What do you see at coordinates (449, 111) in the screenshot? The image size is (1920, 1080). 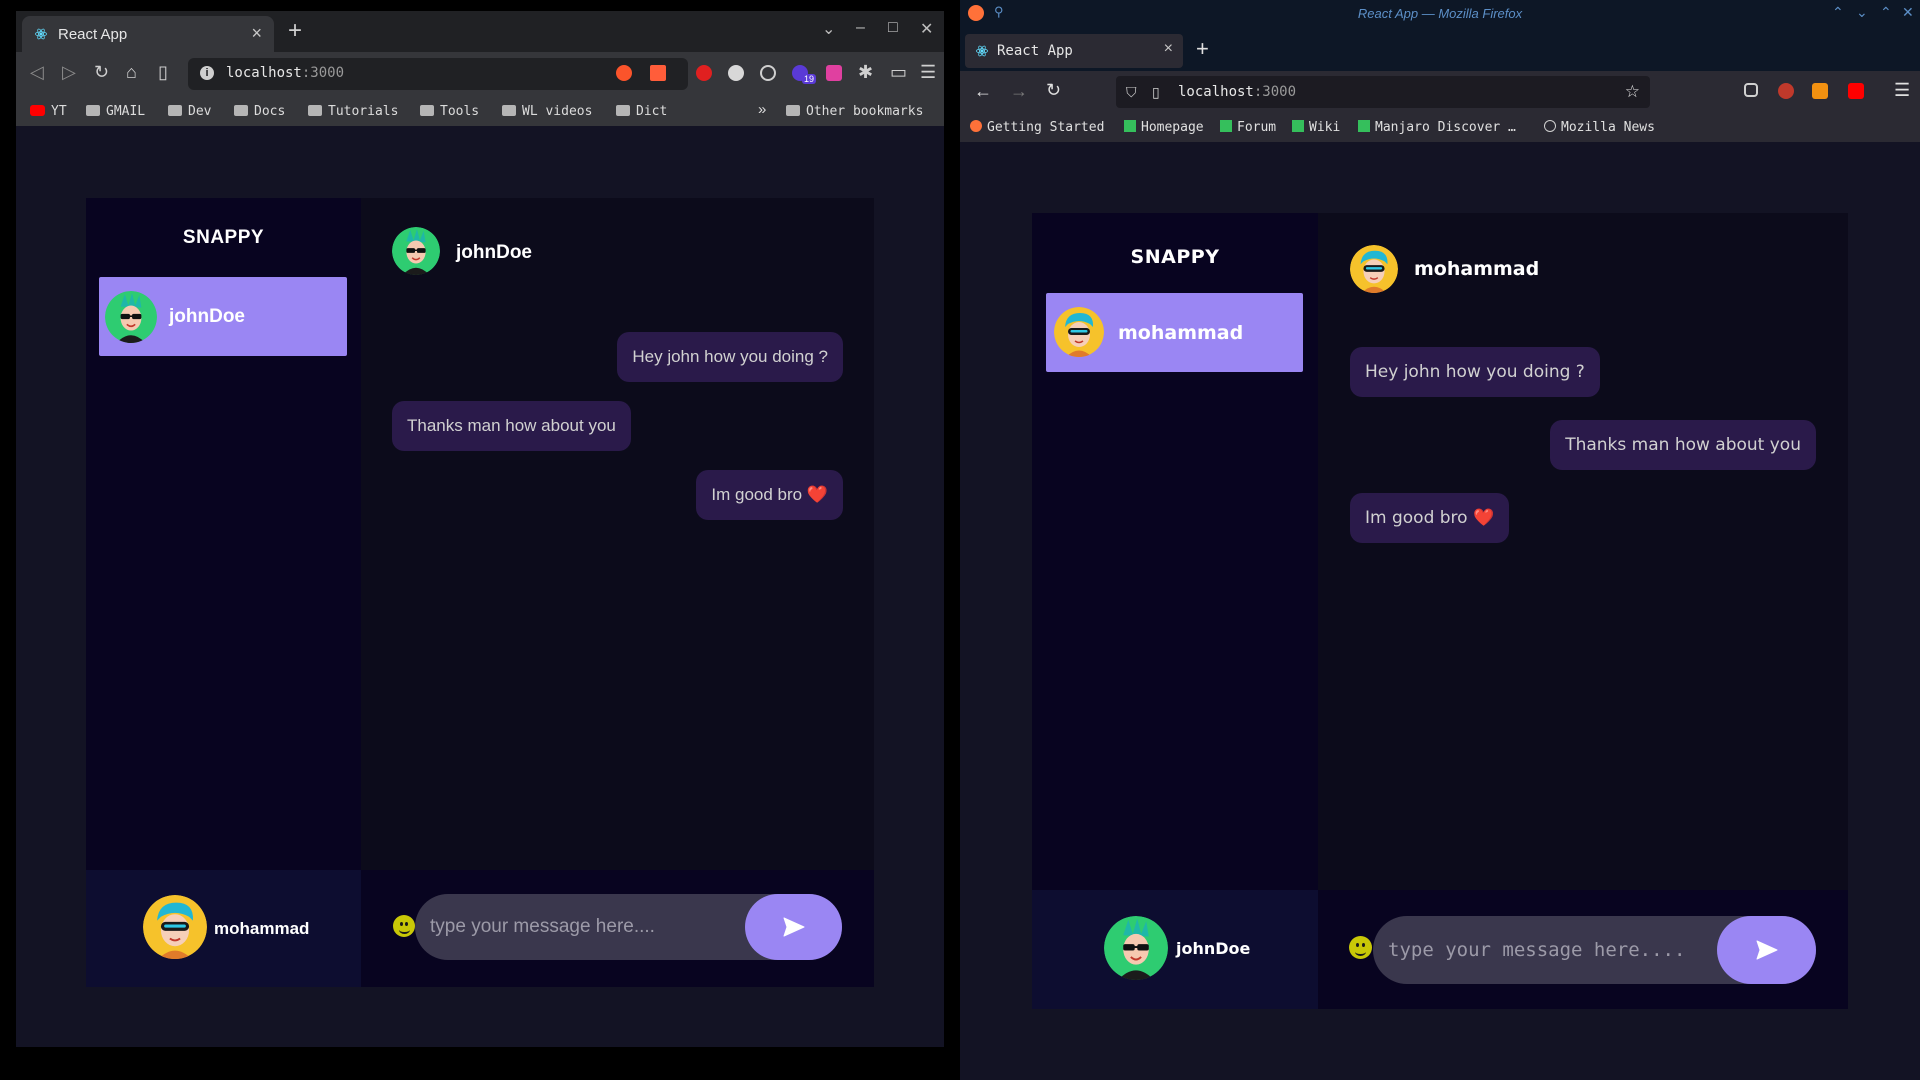 I see `bookmark-tools: Tools` at bounding box center [449, 111].